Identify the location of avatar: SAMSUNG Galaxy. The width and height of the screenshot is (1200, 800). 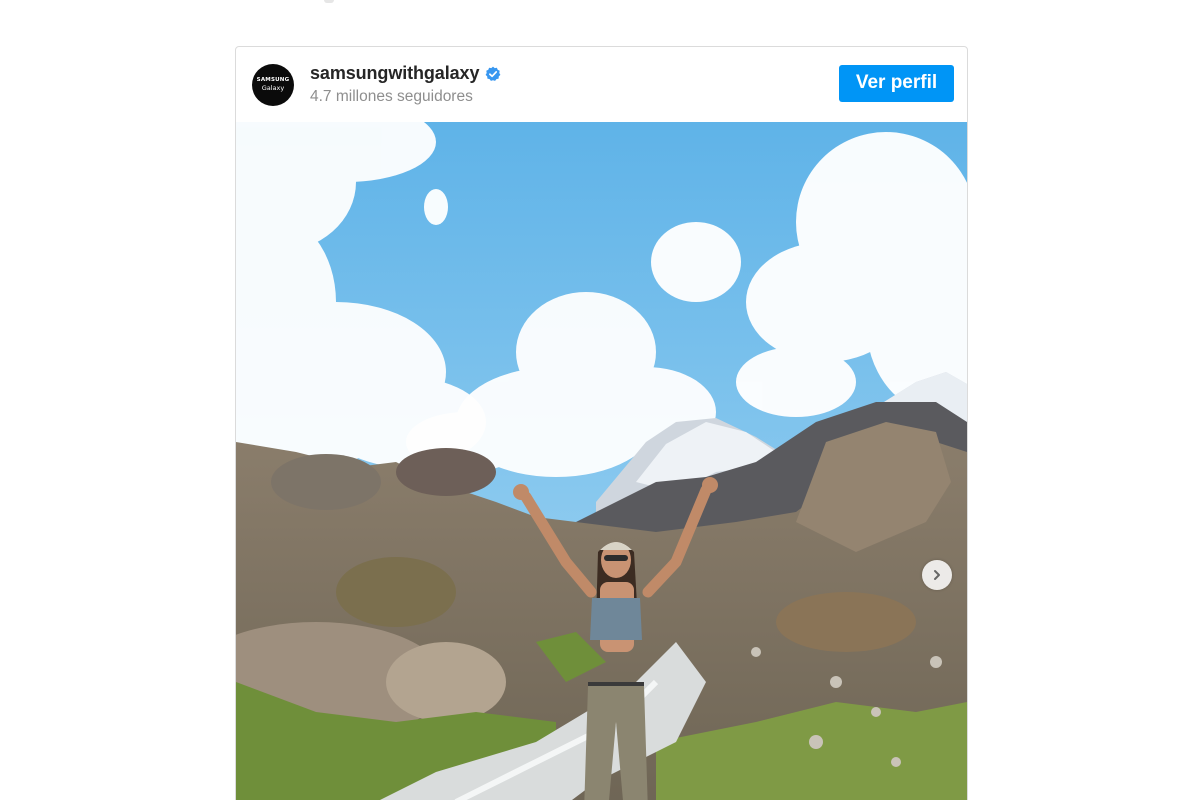
(273, 84).